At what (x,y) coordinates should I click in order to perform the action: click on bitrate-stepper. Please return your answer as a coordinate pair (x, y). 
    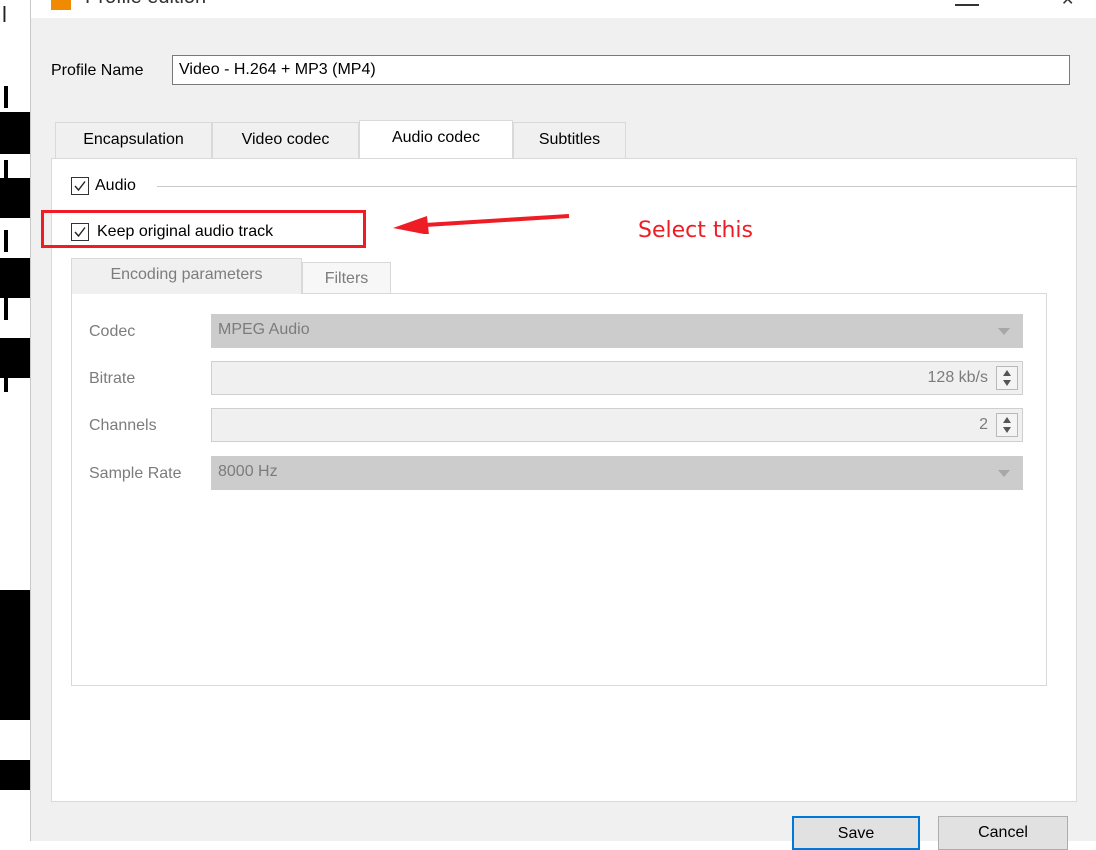
    Looking at the image, I should click on (1007, 378).